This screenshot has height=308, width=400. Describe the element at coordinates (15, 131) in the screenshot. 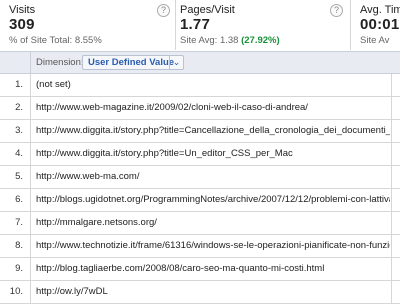

I see `row-number: 3.` at that location.